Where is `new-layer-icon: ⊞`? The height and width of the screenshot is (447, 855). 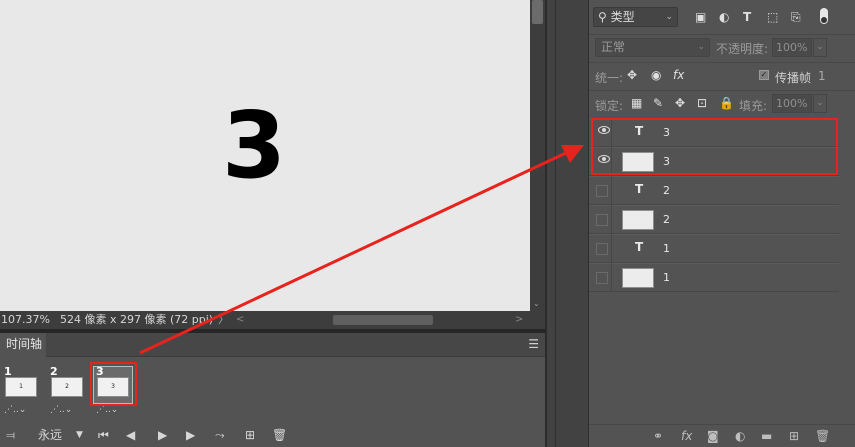 new-layer-icon: ⊞ is located at coordinates (794, 436).